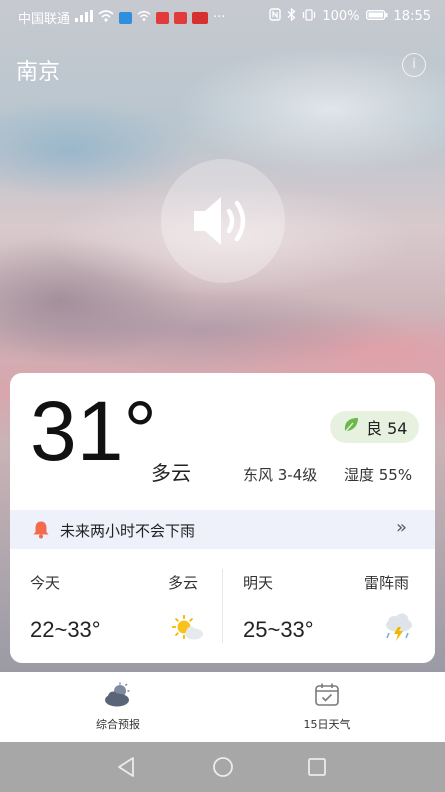 Image resolution: width=445 pixels, height=792 pixels. I want to click on current-condition: 多云, so click(171, 473).